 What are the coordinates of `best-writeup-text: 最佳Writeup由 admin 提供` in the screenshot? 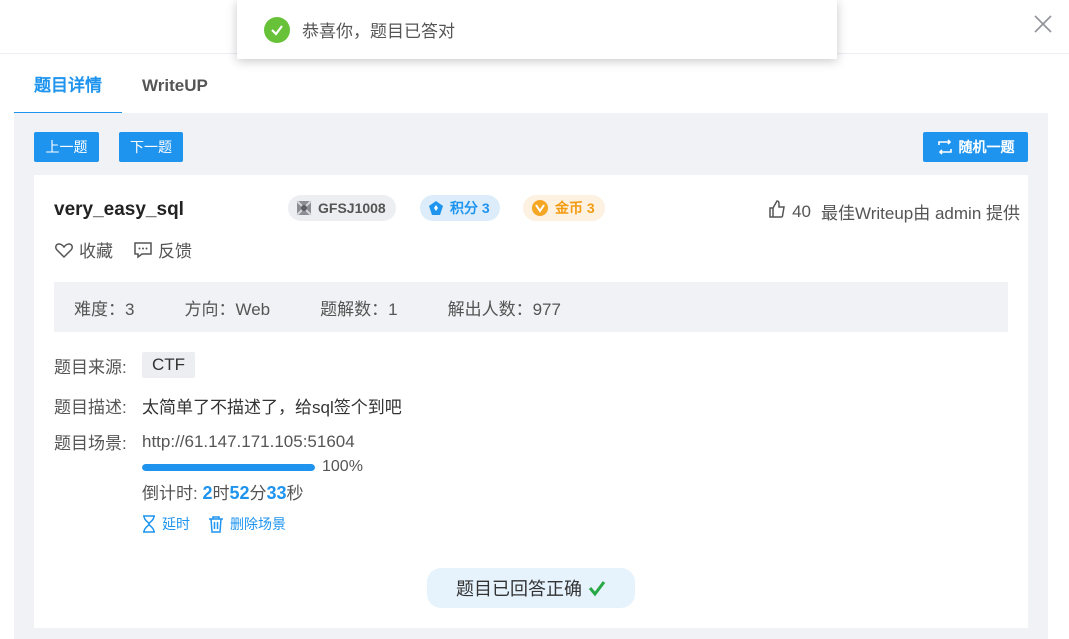 It's located at (920, 213).